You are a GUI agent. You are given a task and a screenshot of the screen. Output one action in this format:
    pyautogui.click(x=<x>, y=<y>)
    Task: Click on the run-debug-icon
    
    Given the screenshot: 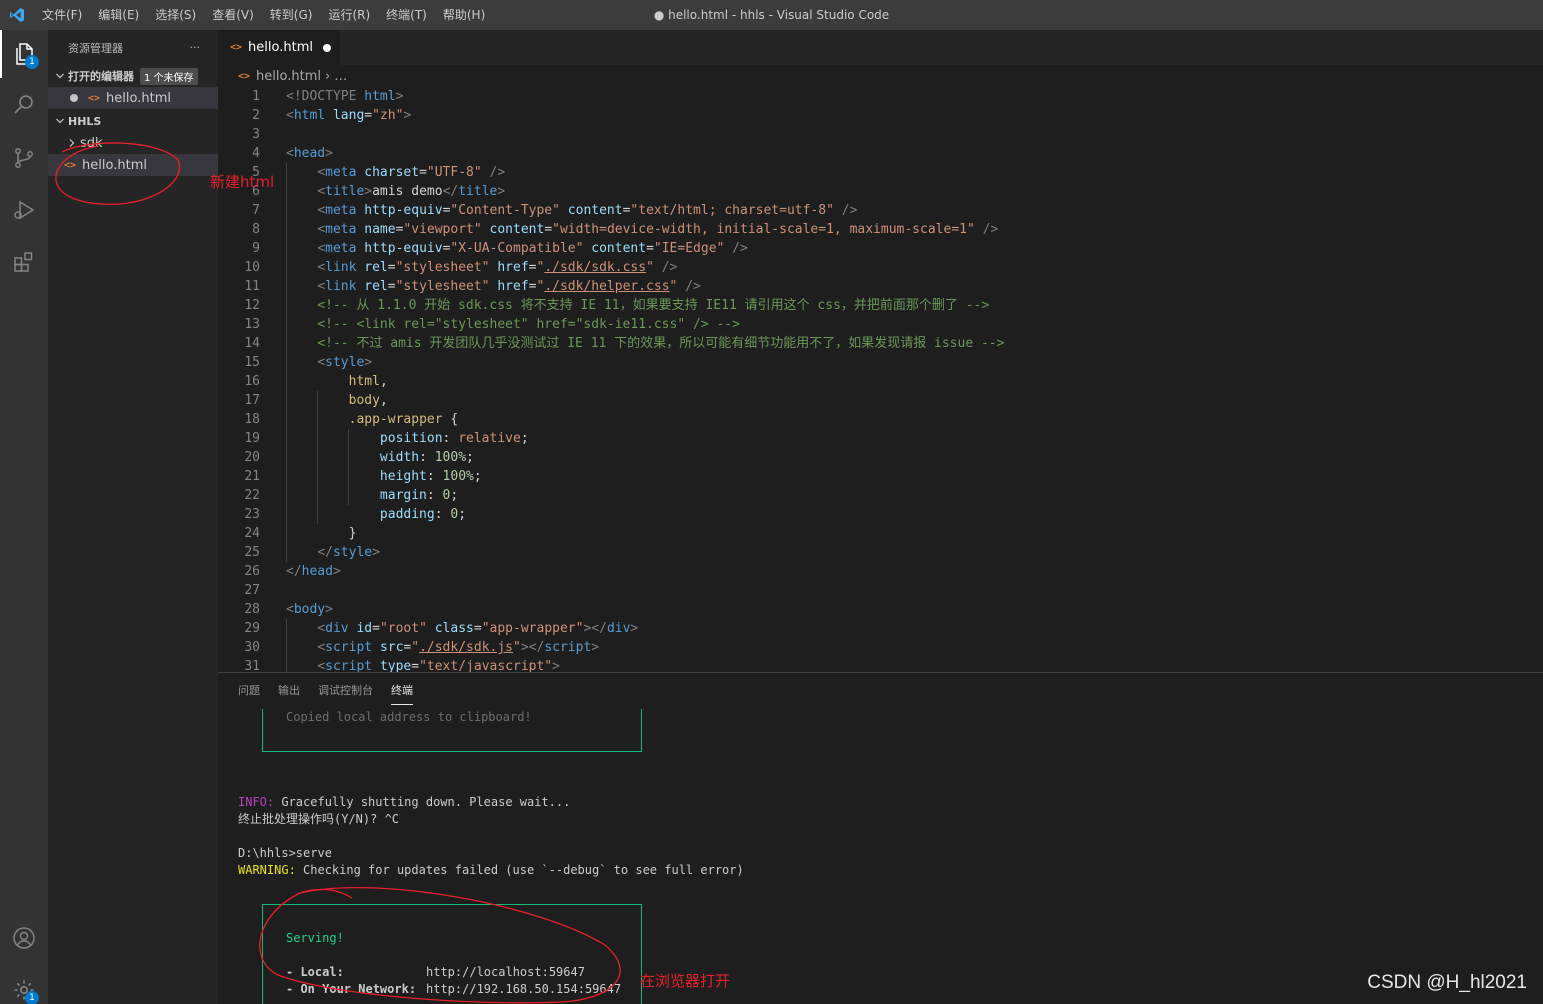 What is the action you would take?
    pyautogui.click(x=24, y=210)
    